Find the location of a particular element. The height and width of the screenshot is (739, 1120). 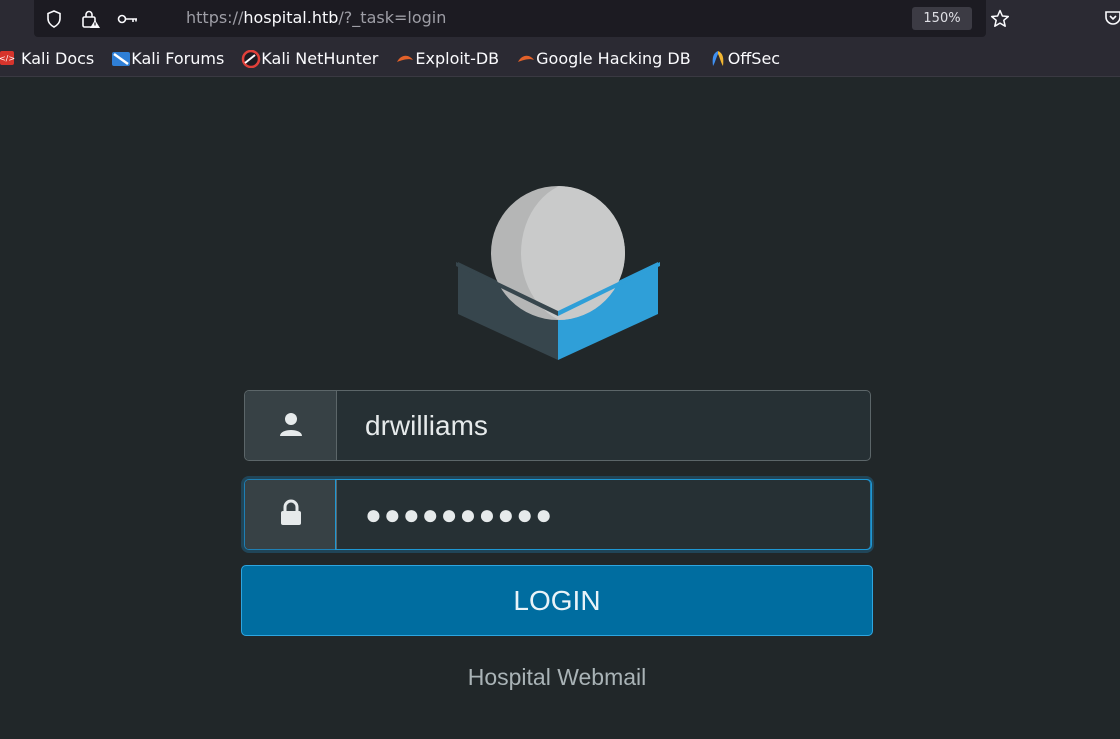

kali-forums-icon is located at coordinates (120, 58).